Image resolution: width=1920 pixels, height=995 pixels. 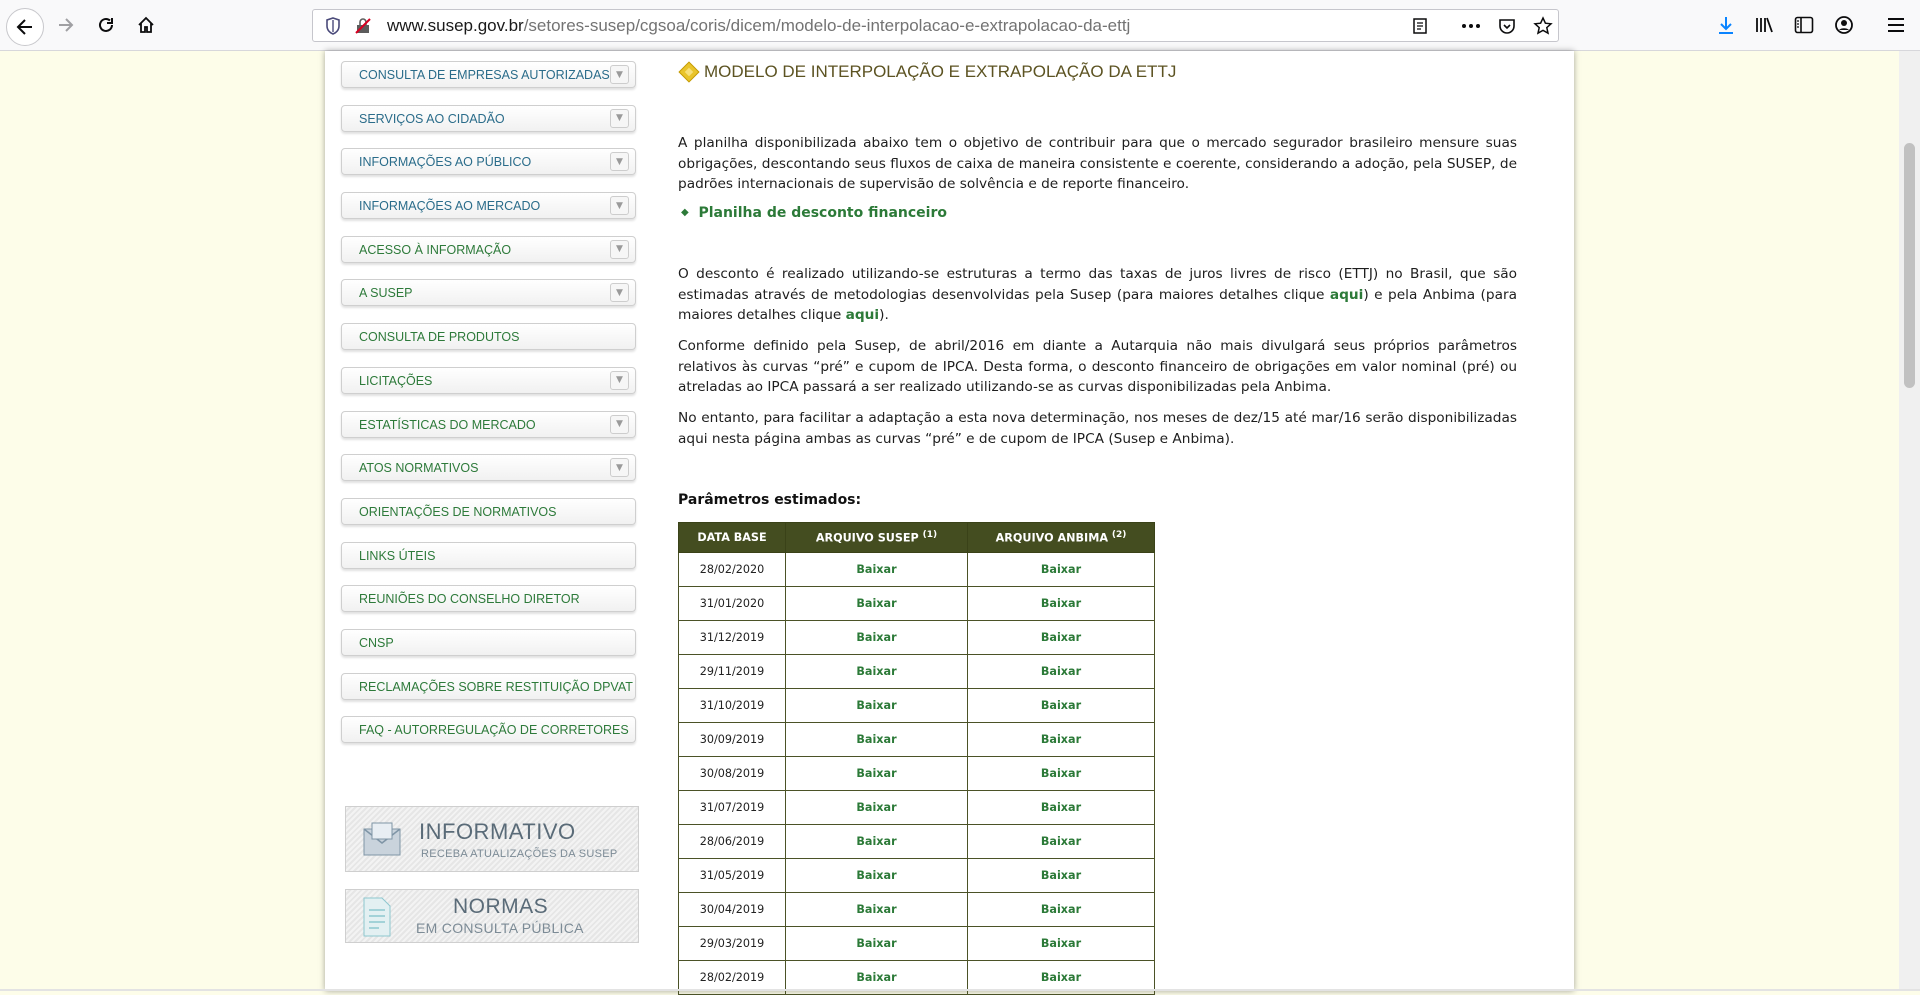 I want to click on table-row: 31/05/2019 Baixar Baixar, so click(x=916, y=875).